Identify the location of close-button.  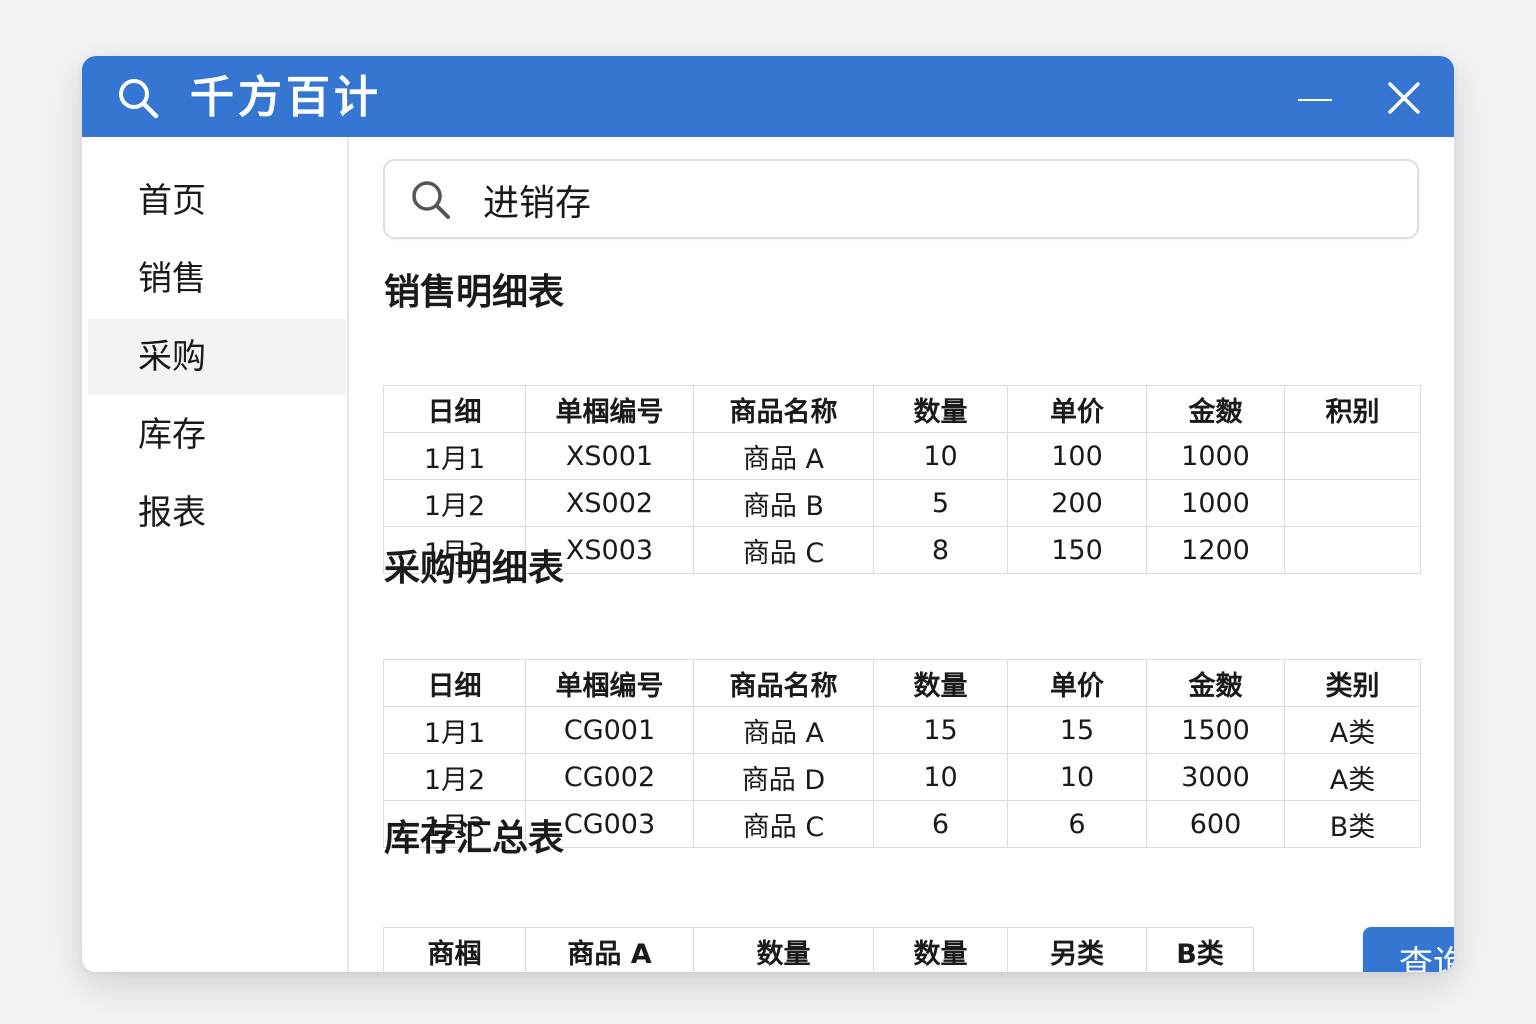
(1404, 98).